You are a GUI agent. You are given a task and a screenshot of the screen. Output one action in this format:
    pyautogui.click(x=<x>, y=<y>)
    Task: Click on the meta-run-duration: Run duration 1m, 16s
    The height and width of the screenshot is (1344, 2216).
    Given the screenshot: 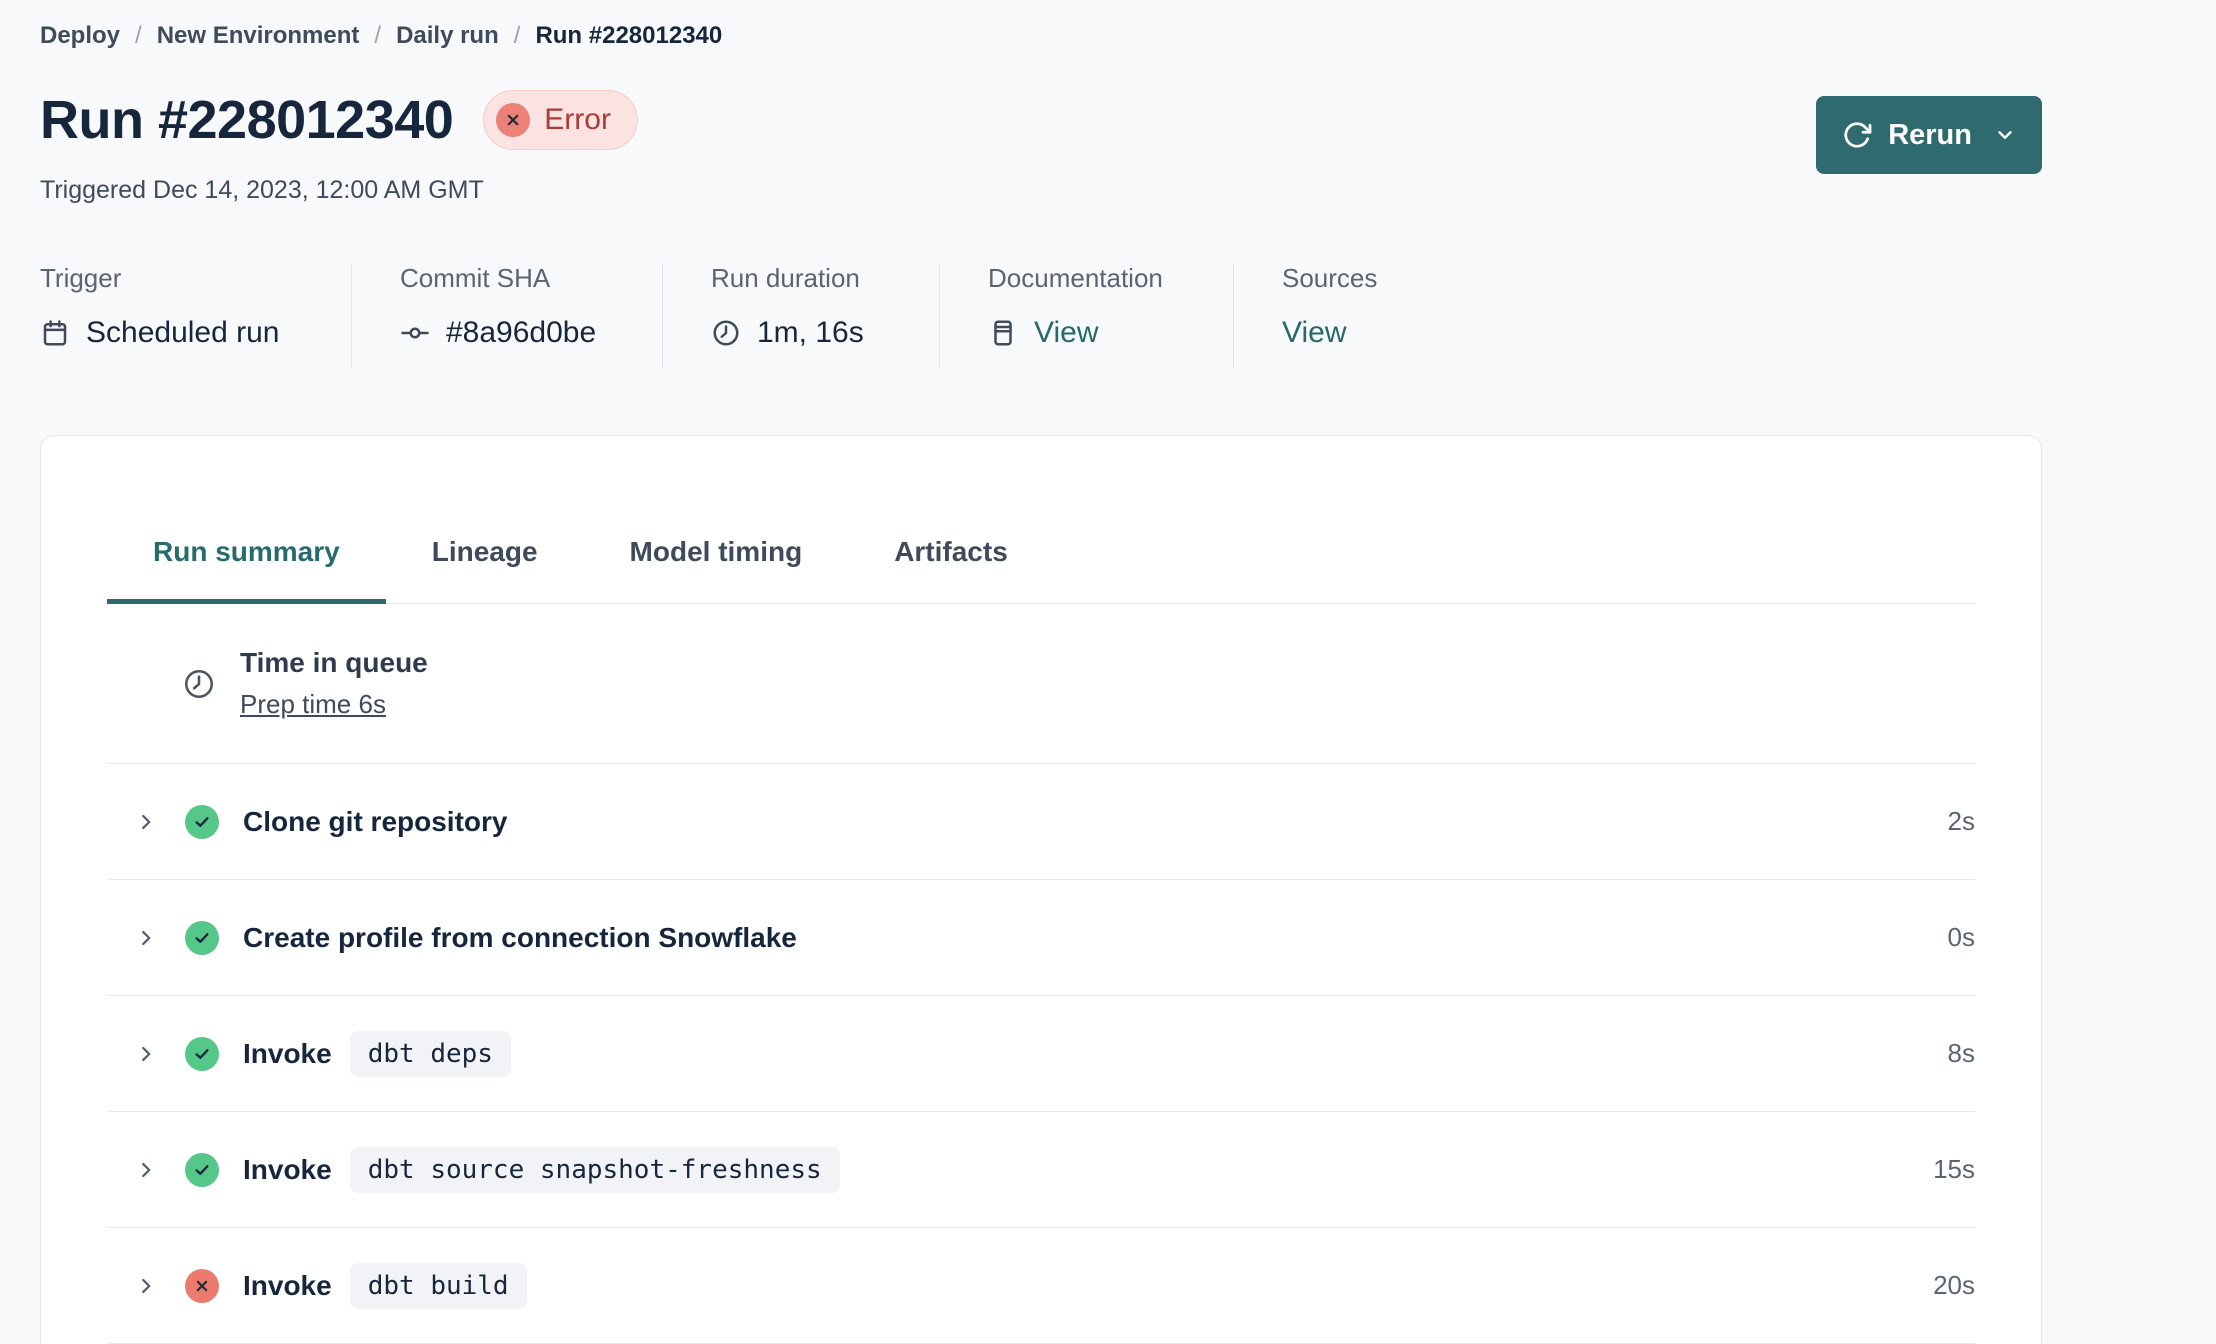 What is the action you would take?
    pyautogui.click(x=801, y=316)
    